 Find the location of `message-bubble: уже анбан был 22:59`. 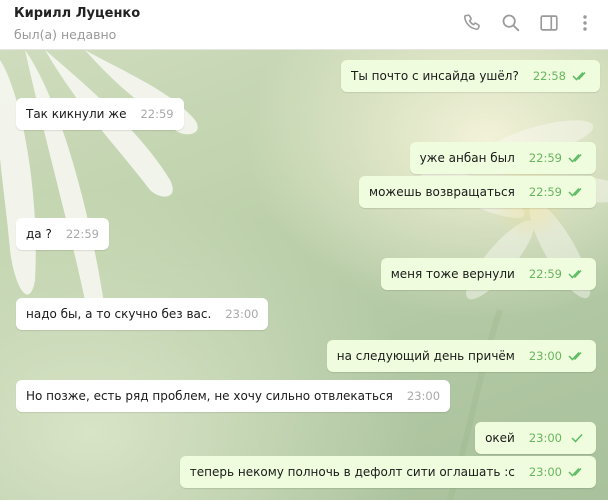

message-bubble: уже анбан был 22:59 is located at coordinates (502, 158).